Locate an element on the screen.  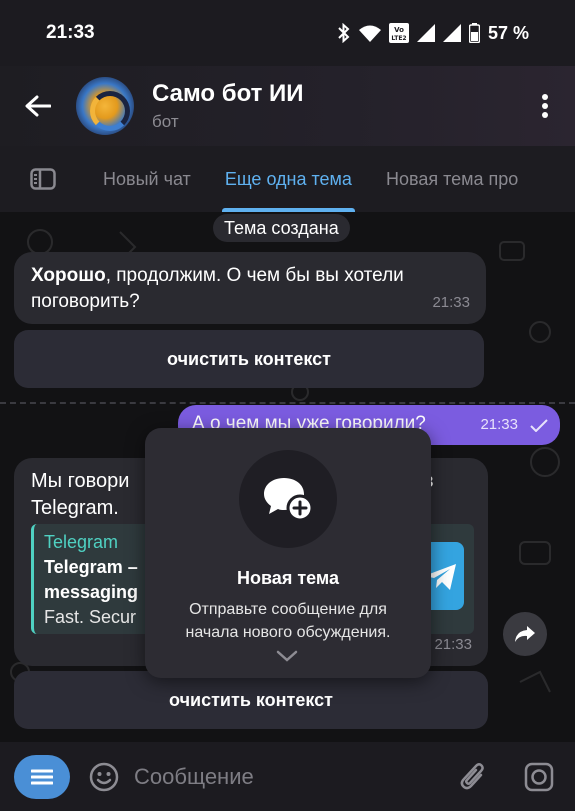
status-time: 21:33 is located at coordinates (70, 32).